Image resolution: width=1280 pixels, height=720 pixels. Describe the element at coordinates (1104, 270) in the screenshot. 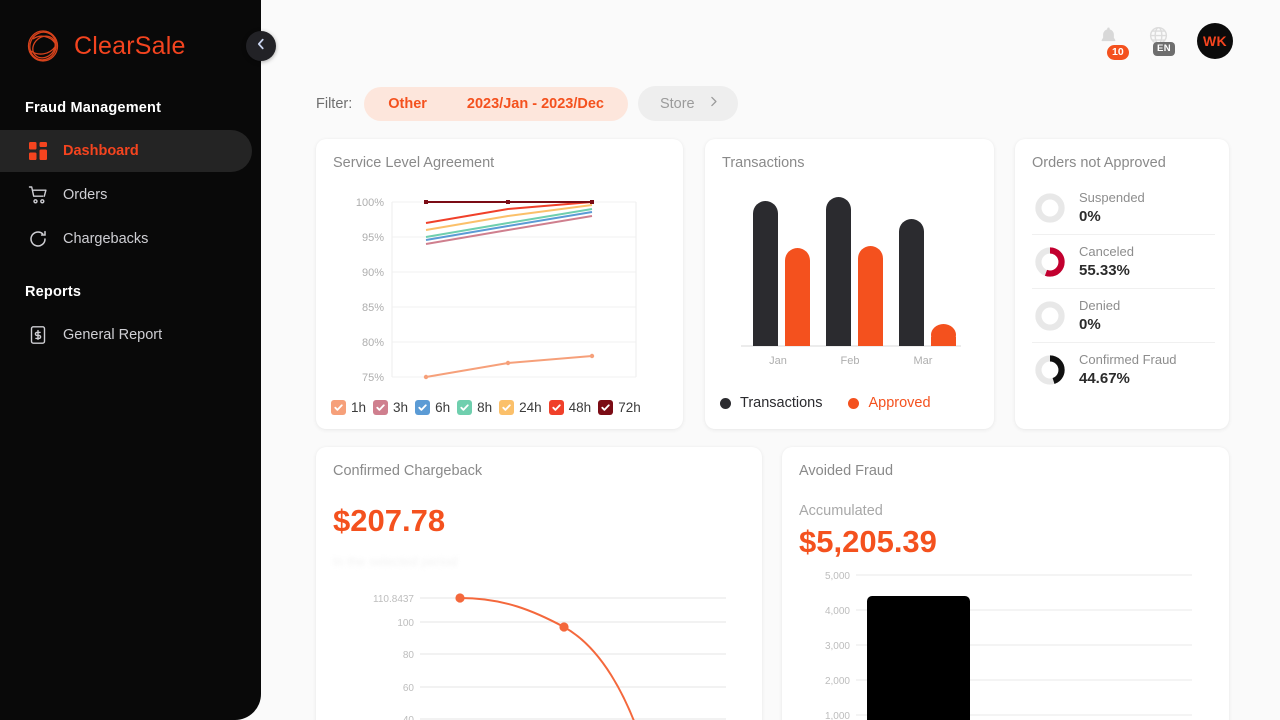

I see `list-item-value: 55.33%` at that location.